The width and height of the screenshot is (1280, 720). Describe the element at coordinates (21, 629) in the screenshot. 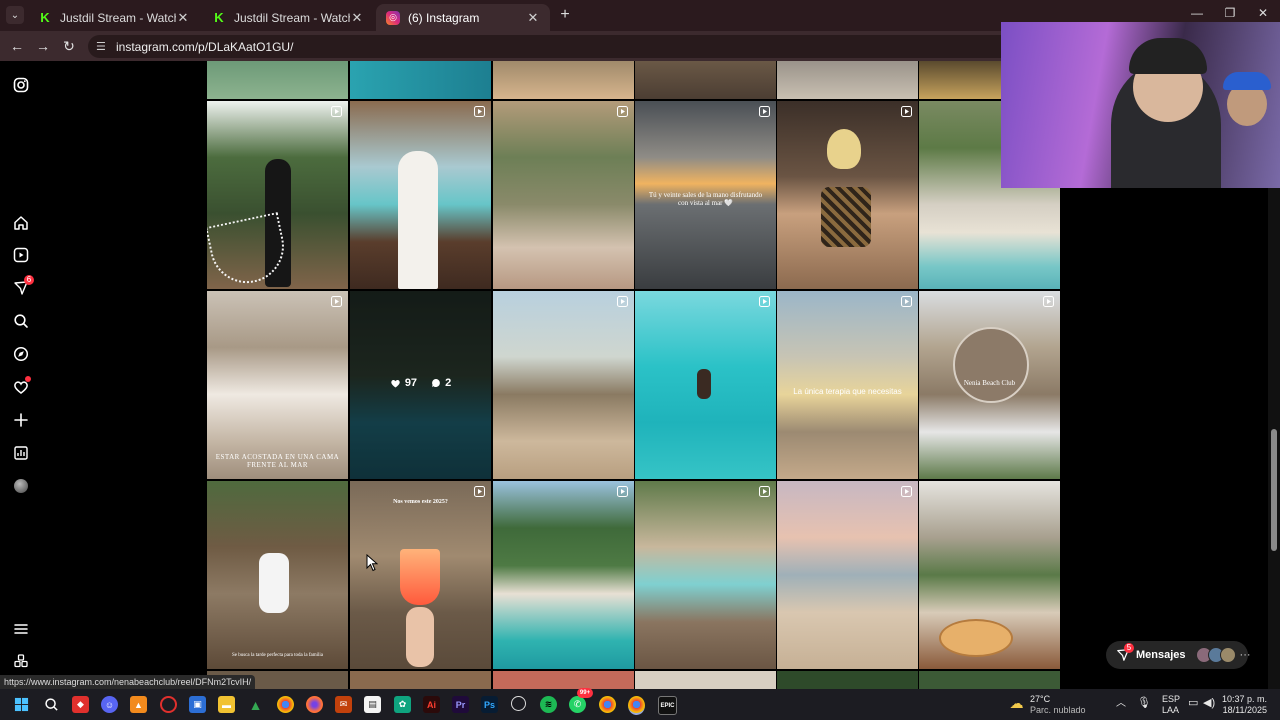

I see `more-menu-icon` at that location.